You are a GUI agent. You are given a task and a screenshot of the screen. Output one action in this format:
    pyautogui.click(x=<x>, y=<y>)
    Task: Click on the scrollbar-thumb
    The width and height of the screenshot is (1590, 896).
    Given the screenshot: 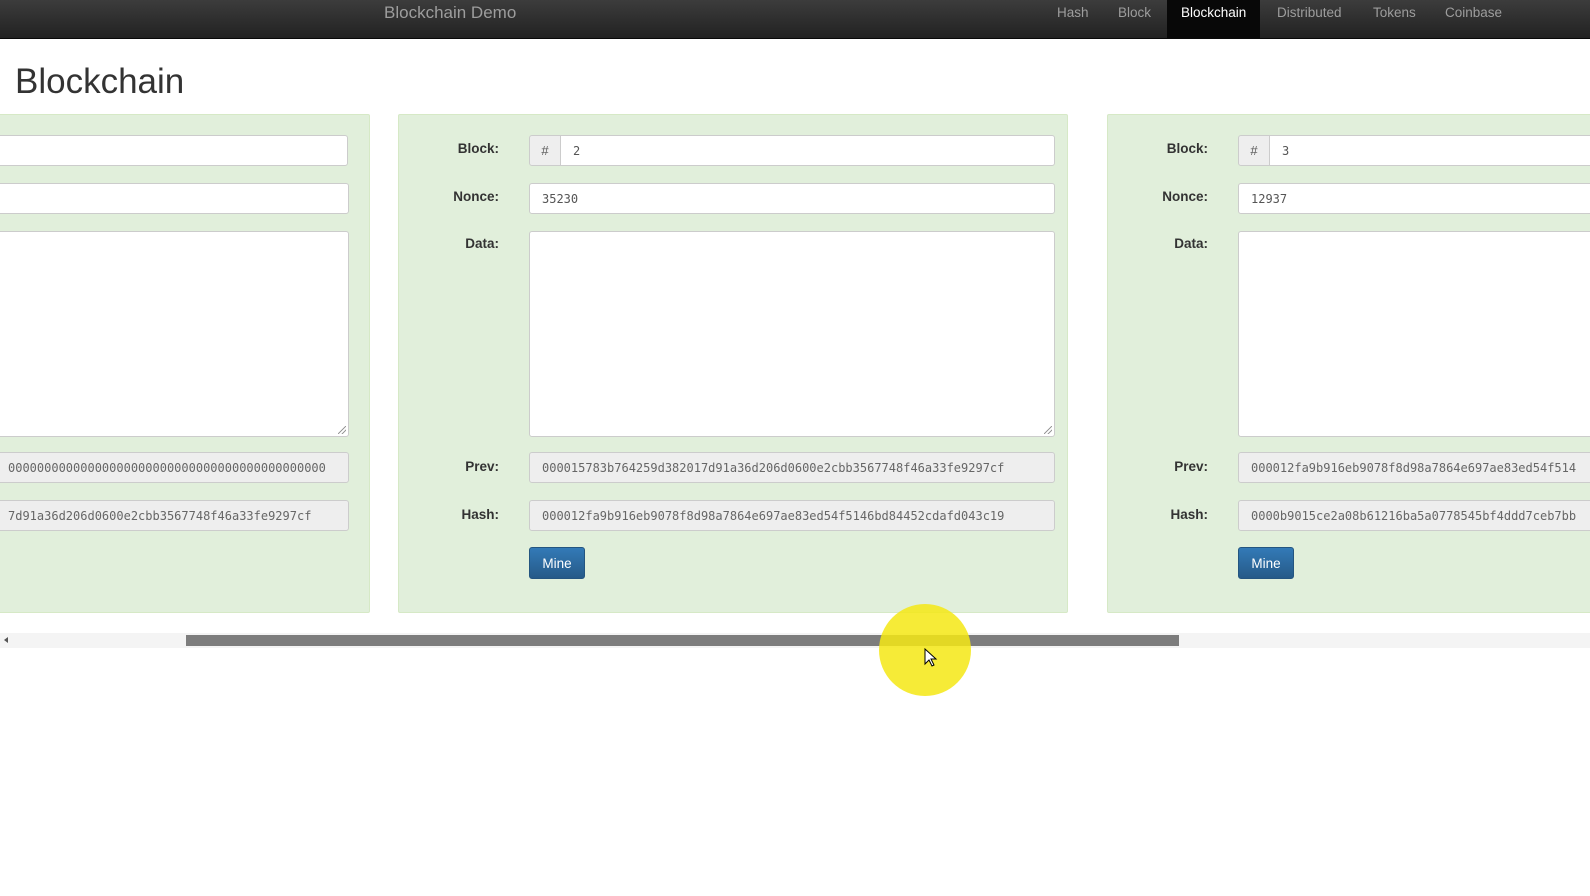 What is the action you would take?
    pyautogui.click(x=682, y=640)
    